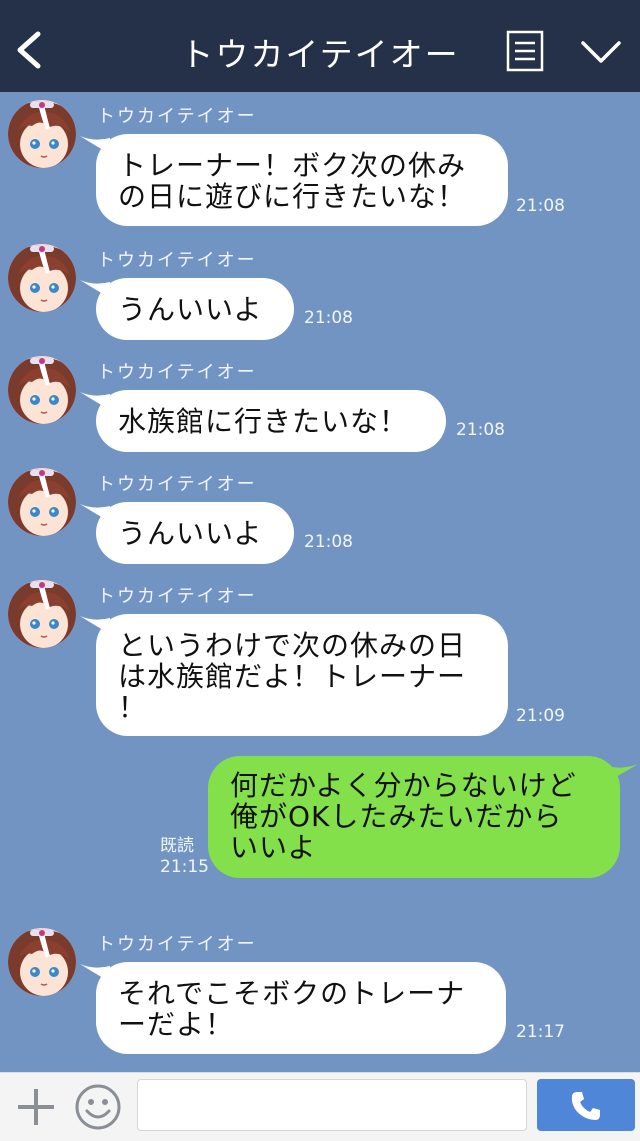 This screenshot has width=640, height=1141. What do you see at coordinates (601, 52) in the screenshot?
I see `chevron-down-icon` at bounding box center [601, 52].